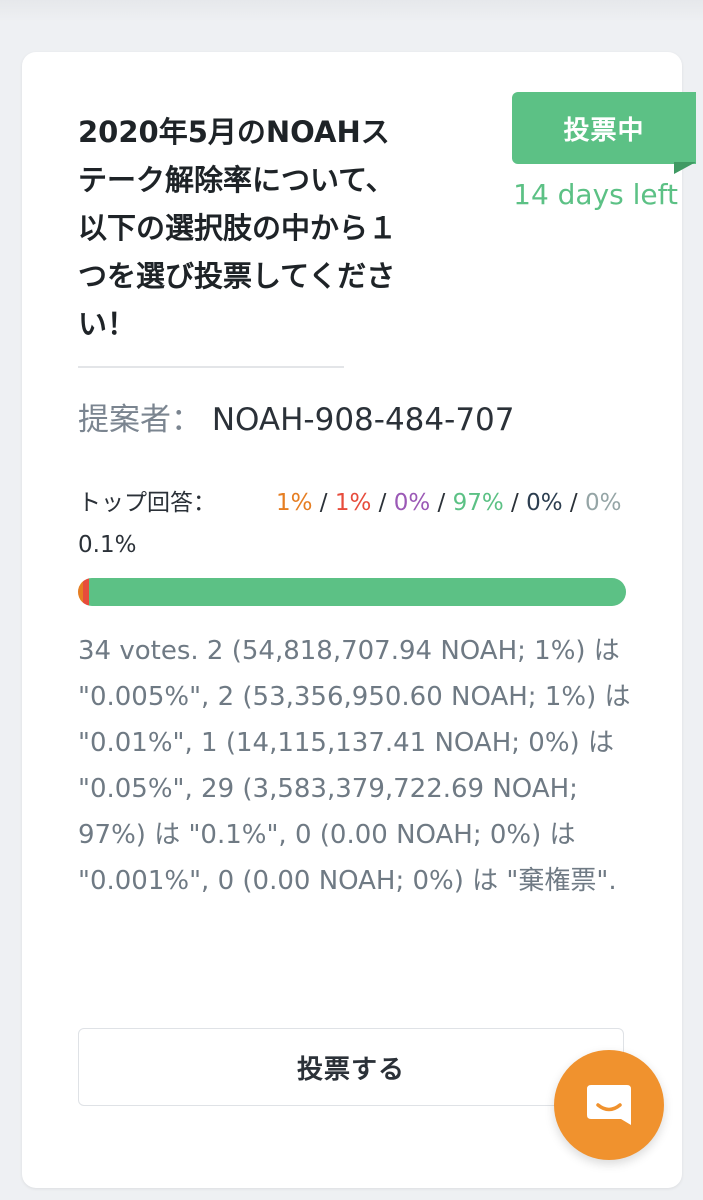  I want to click on percentage-list: 1% / 1% / 0% / 97% / 0% / 0%, so click(456, 503).